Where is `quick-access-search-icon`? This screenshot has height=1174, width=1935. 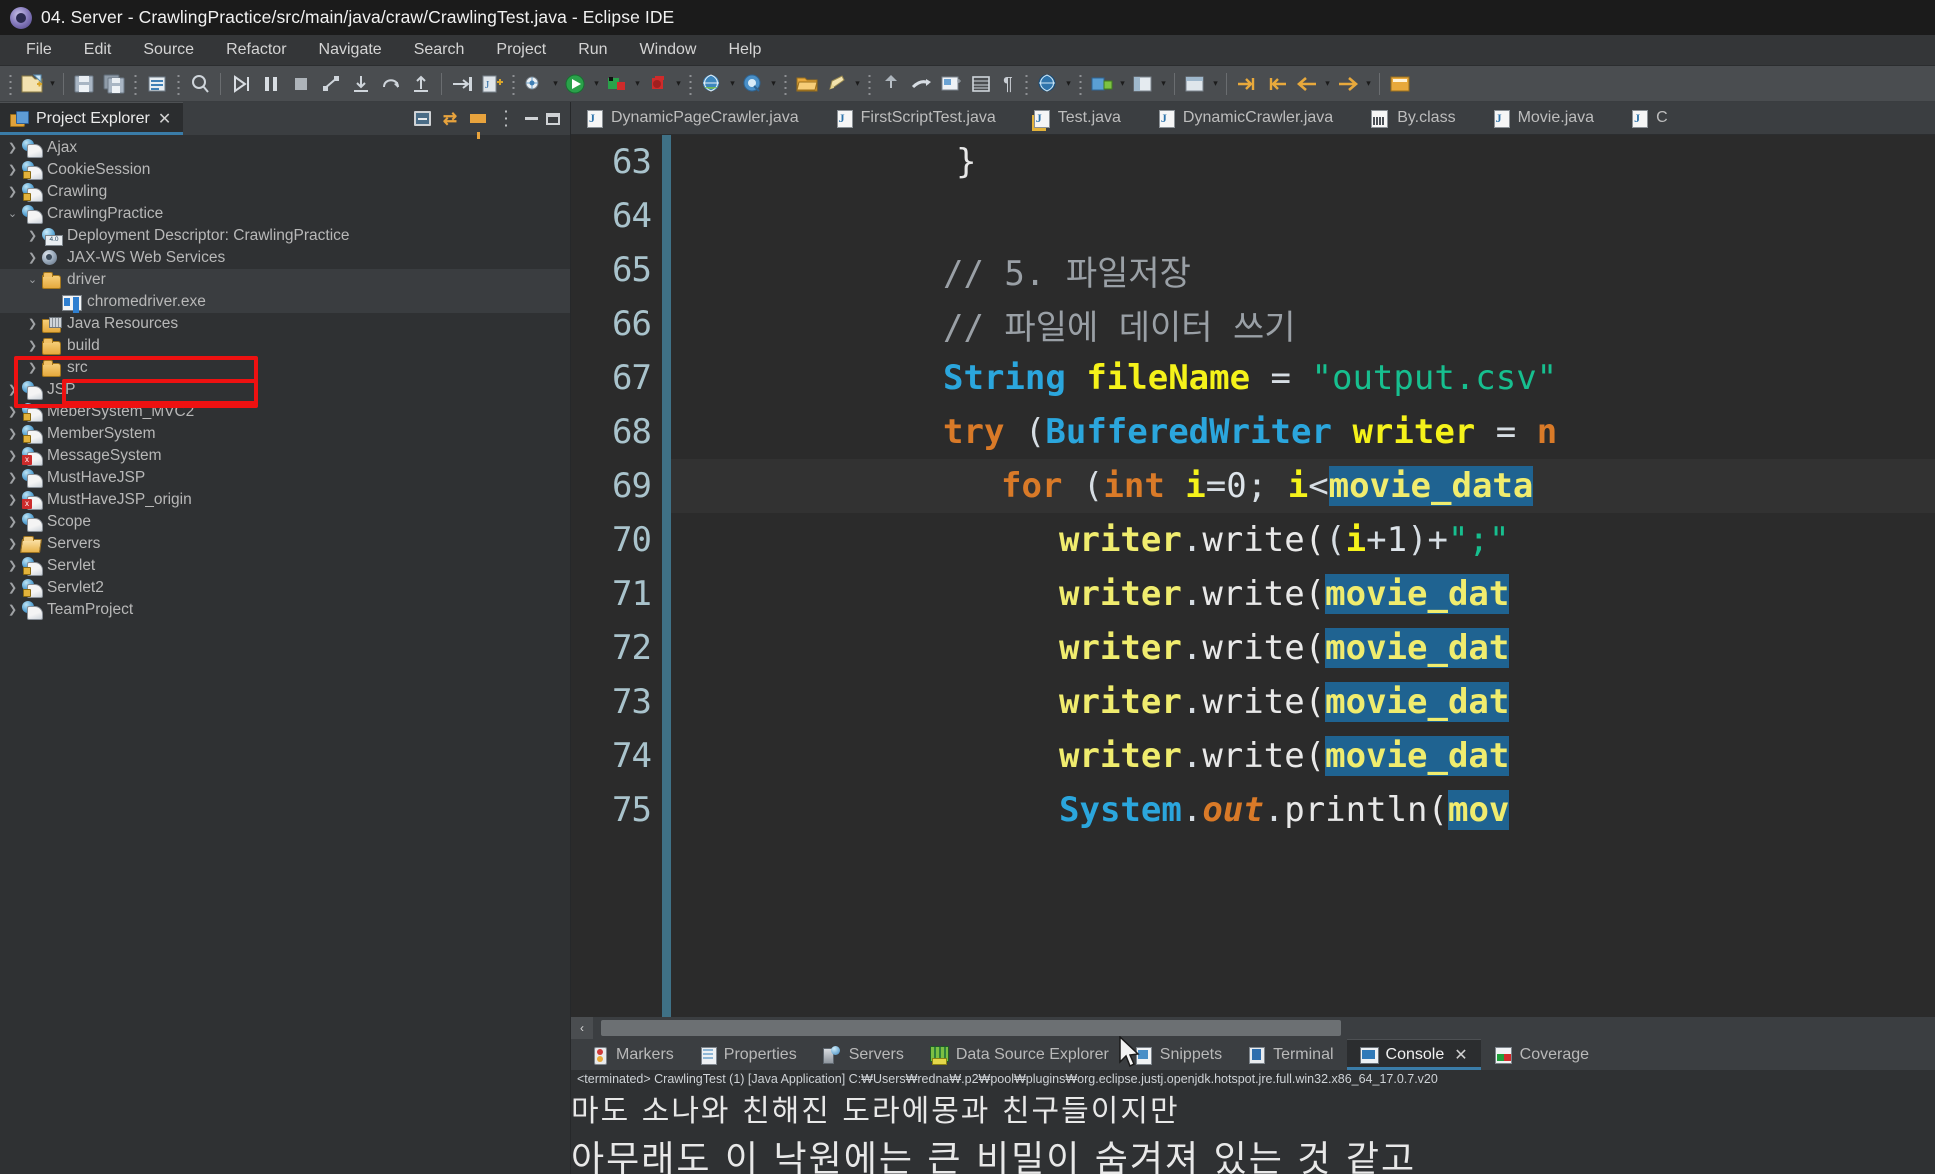
quick-access-search-icon is located at coordinates (200, 84).